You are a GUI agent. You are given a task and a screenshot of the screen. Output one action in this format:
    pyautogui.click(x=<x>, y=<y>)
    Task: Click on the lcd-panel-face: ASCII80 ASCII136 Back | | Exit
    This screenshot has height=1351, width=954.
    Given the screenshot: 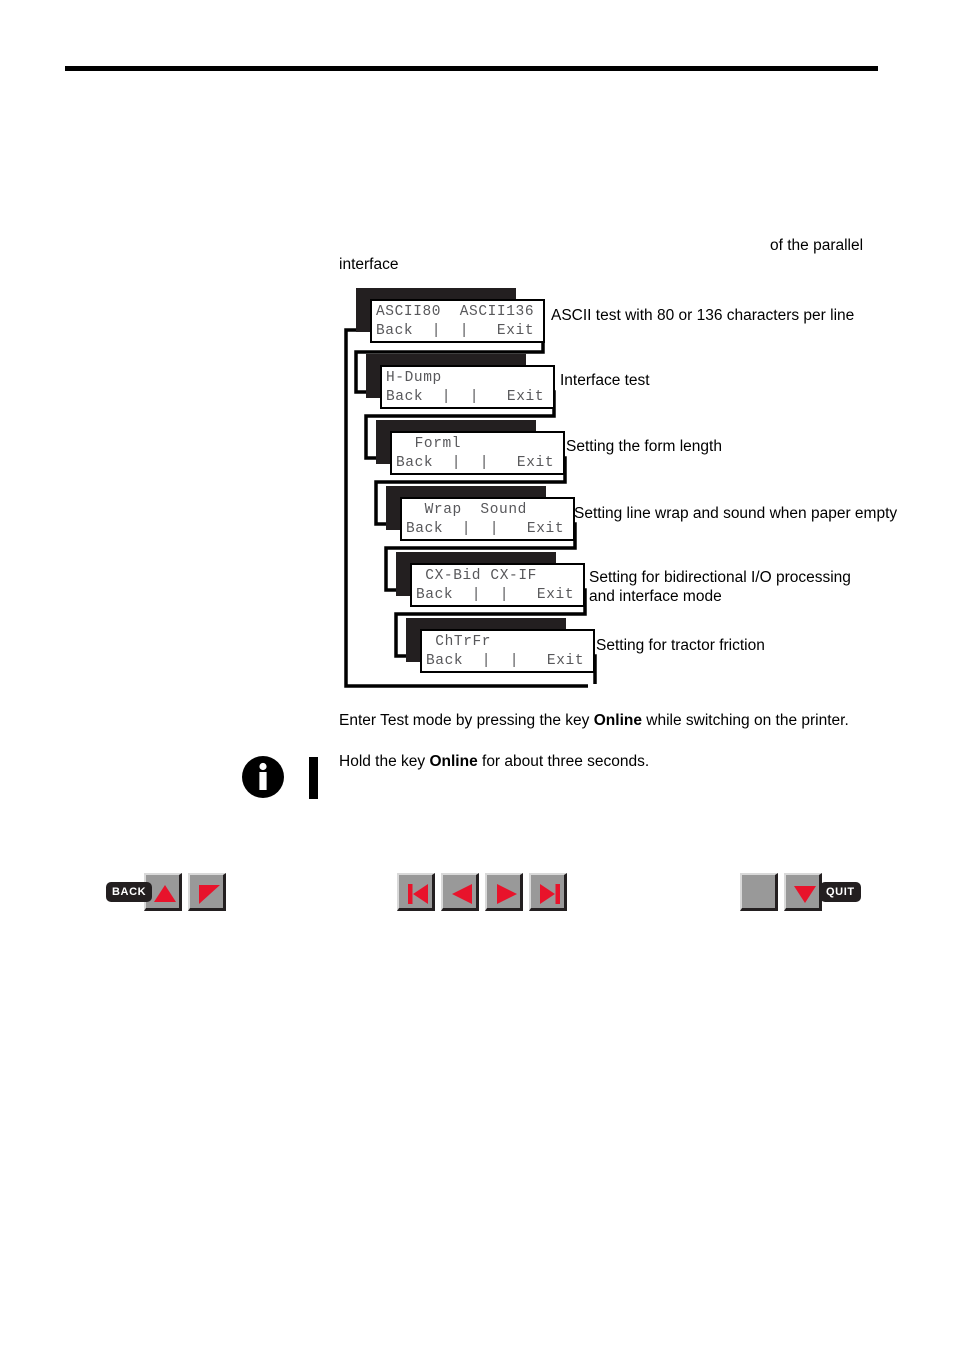 What is the action you would take?
    pyautogui.click(x=457, y=321)
    